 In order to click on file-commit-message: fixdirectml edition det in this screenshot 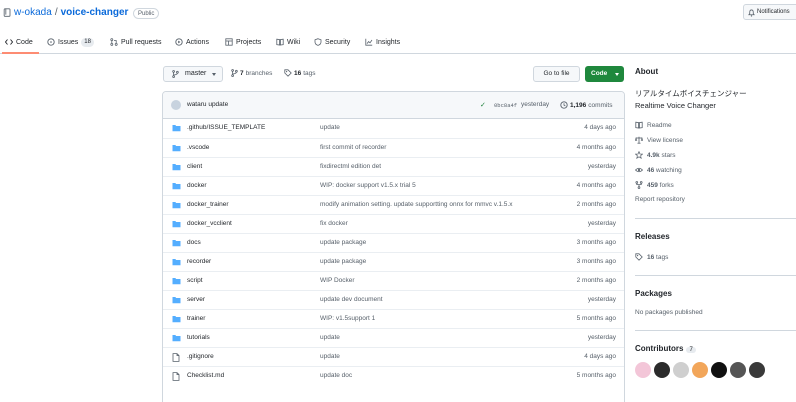, I will do `click(350, 166)`.